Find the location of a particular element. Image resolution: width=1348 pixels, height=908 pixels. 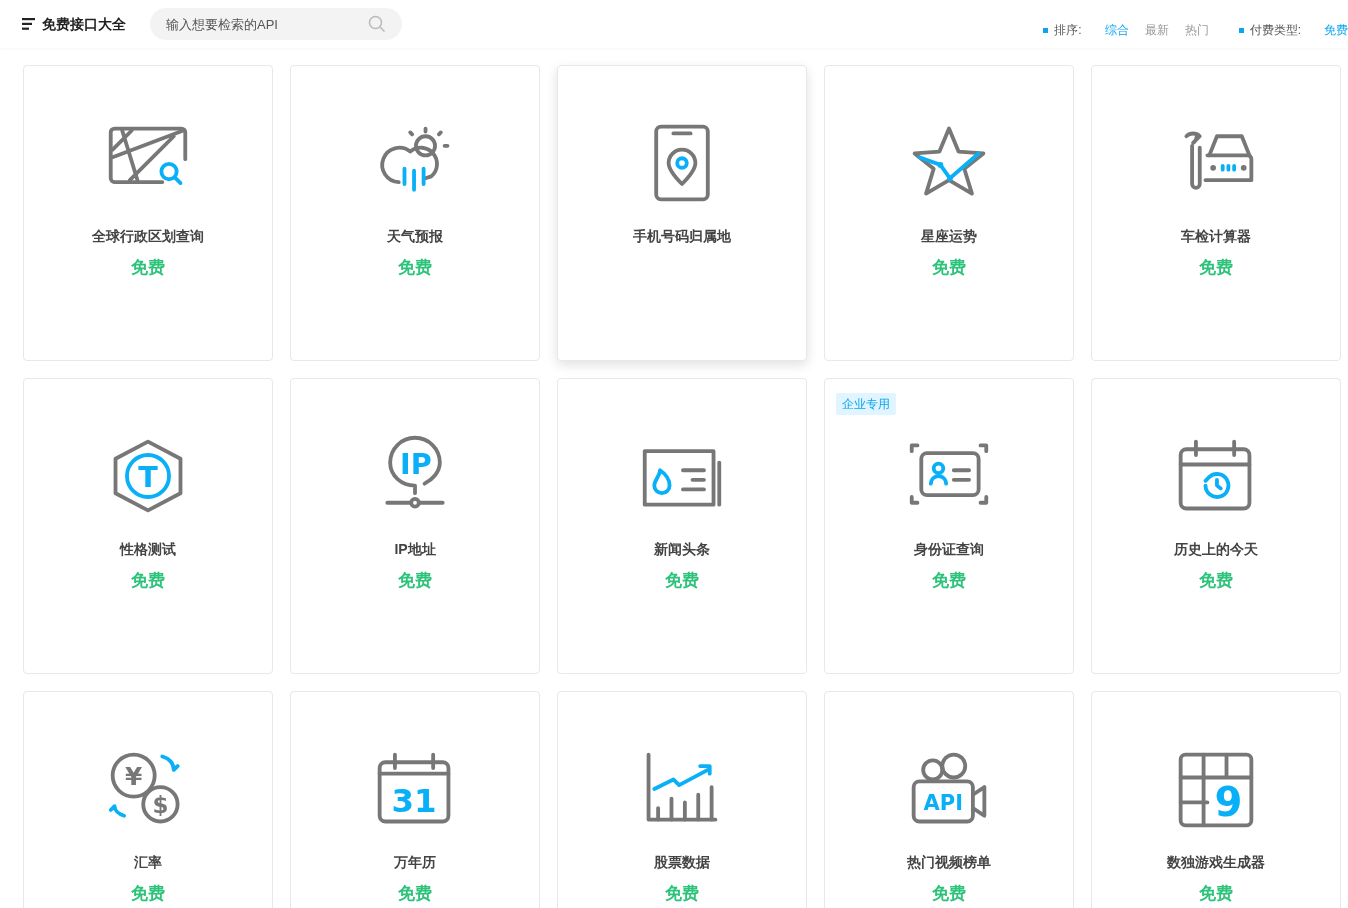

api-title: 新闻头条 is located at coordinates (682, 549).